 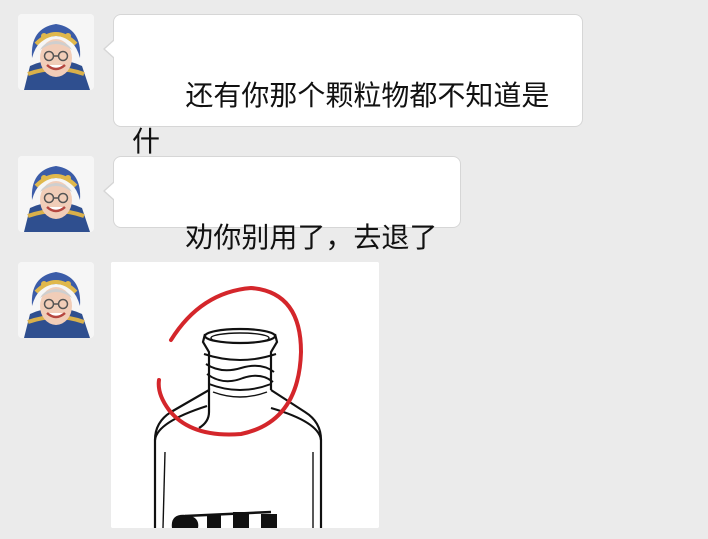 What do you see at coordinates (282, 228) in the screenshot?
I see `message-bubble: 劝你别用了，去退了吧` at bounding box center [282, 228].